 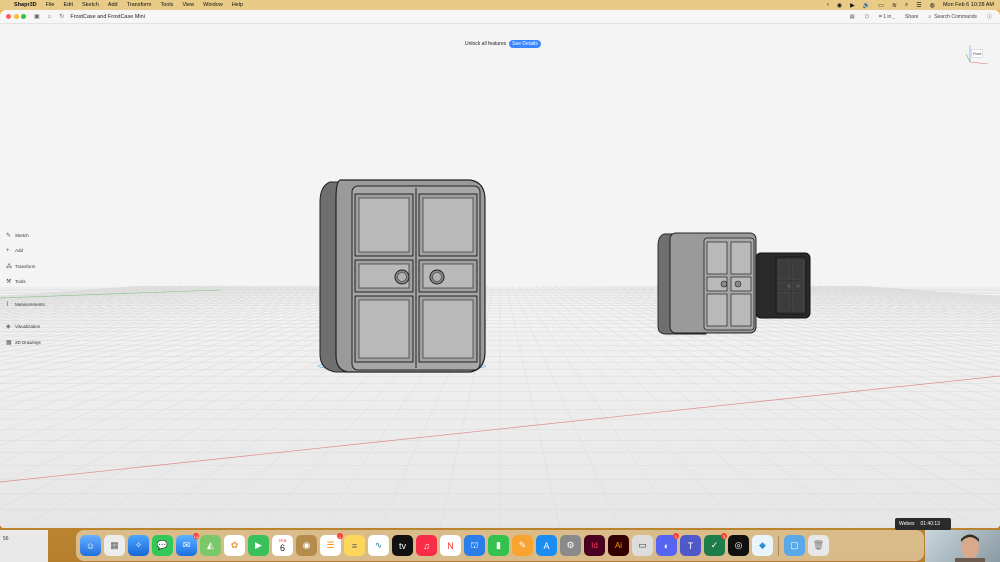 I want to click on preview-icon: ▭, so click(x=642, y=545).